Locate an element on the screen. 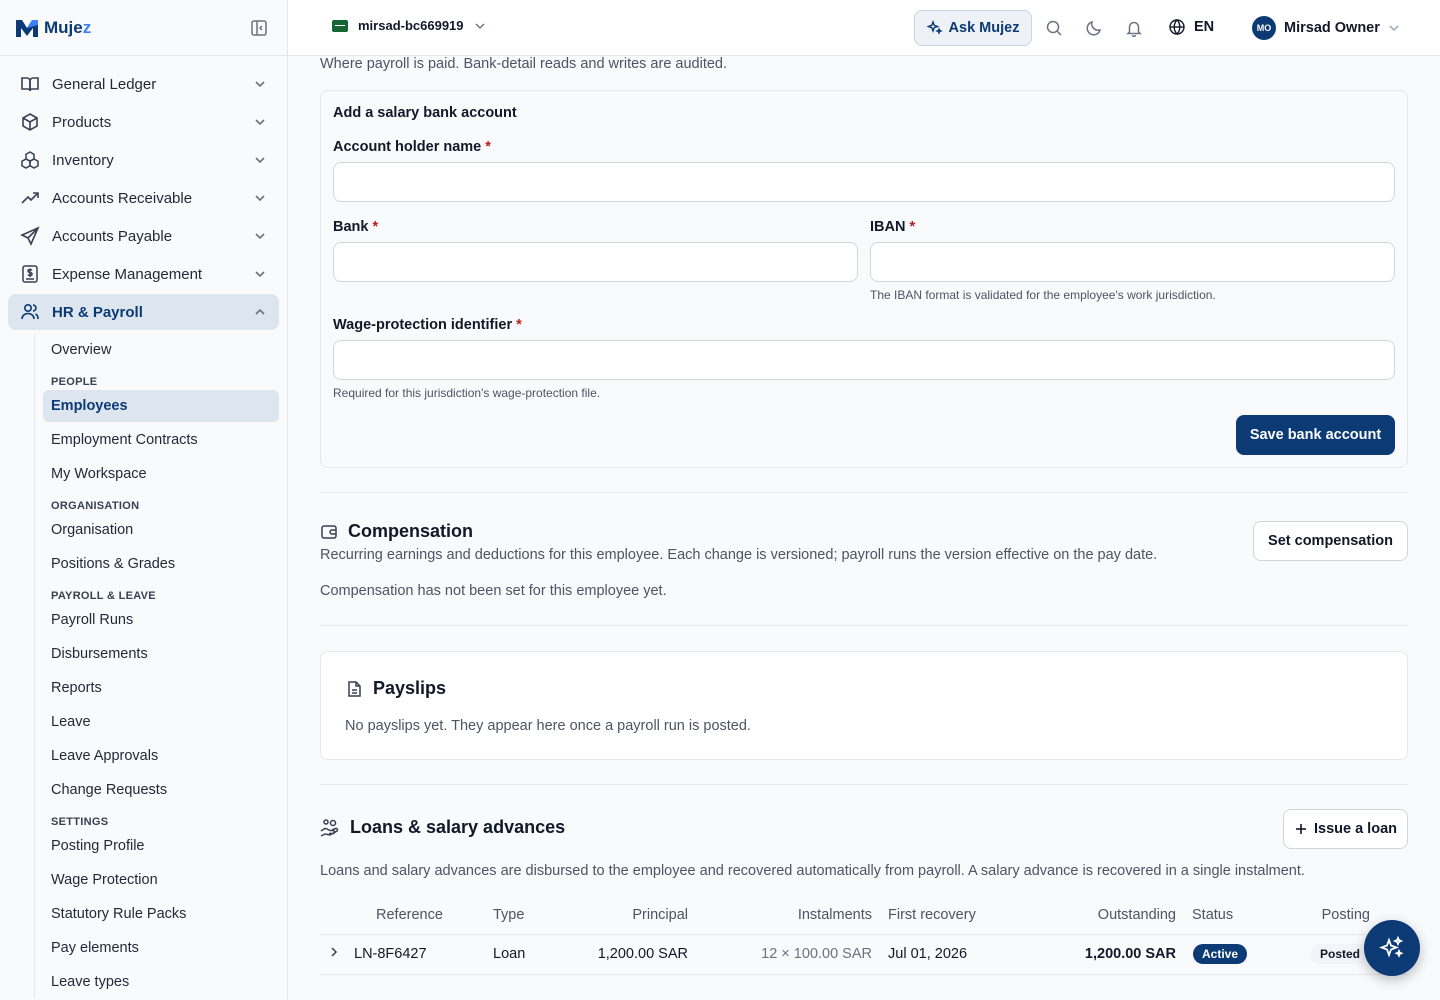 The width and height of the screenshot is (1440, 1000). sidebar-sub-posting-profile: Posting Profile is located at coordinates (161, 846).